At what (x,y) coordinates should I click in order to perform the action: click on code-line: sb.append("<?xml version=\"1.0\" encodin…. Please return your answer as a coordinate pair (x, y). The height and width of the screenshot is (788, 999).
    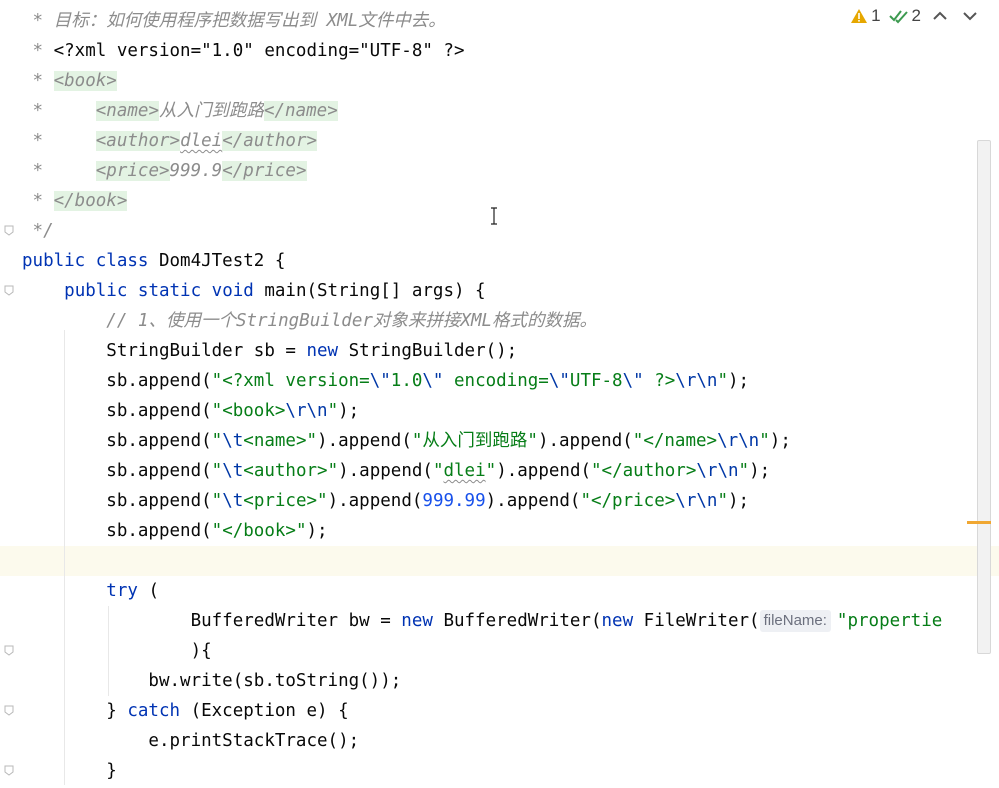
    Looking at the image, I should click on (495, 381).